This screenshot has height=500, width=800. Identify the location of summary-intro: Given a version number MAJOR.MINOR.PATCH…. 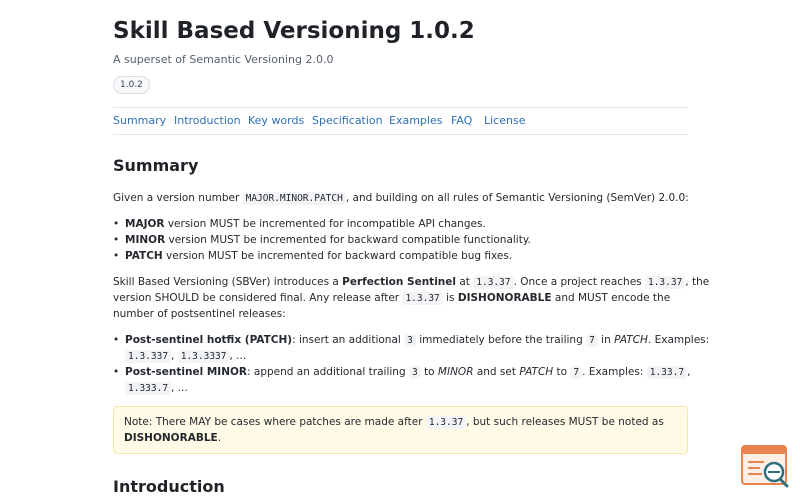
(401, 198).